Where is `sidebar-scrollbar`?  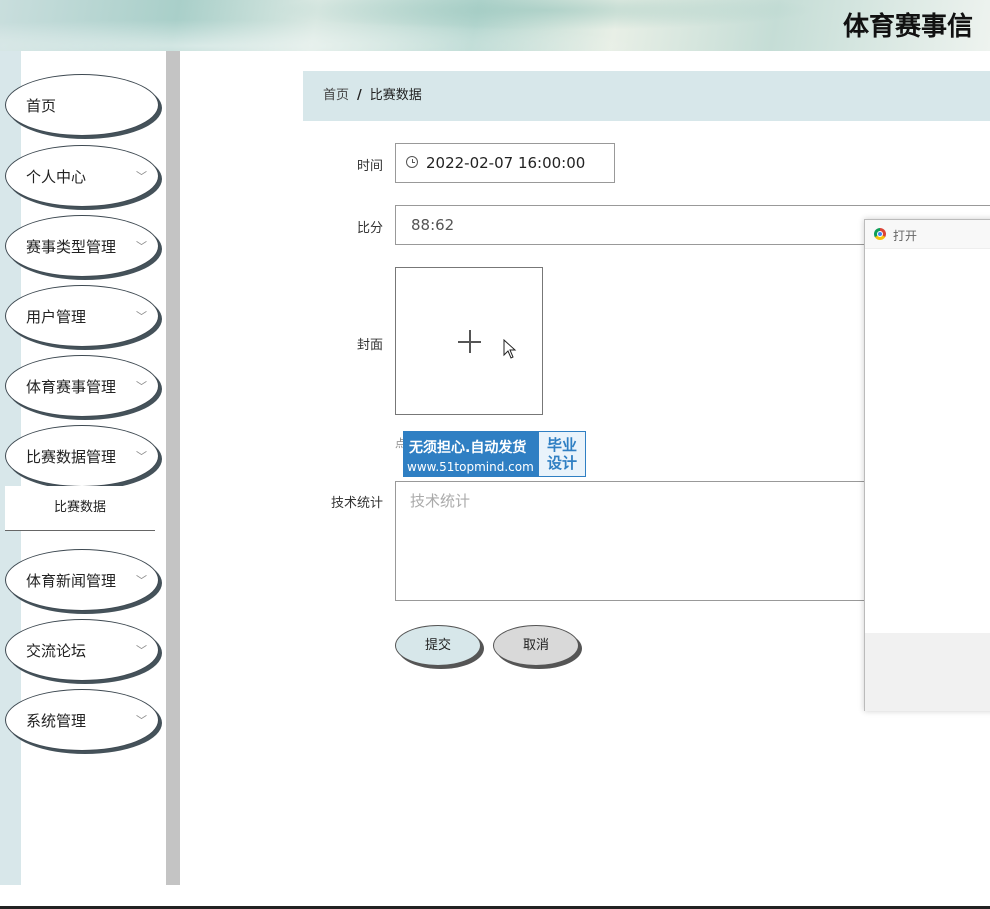 sidebar-scrollbar is located at coordinates (173, 468).